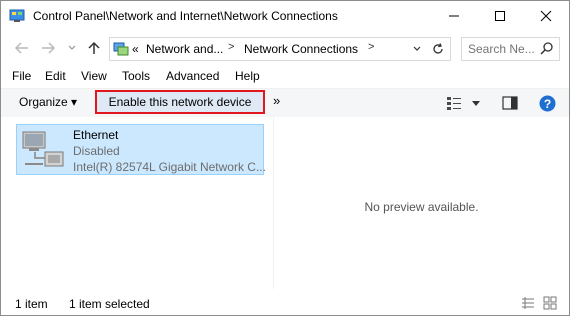 This screenshot has width=570, height=316. I want to click on refresh-icon, so click(438, 48).